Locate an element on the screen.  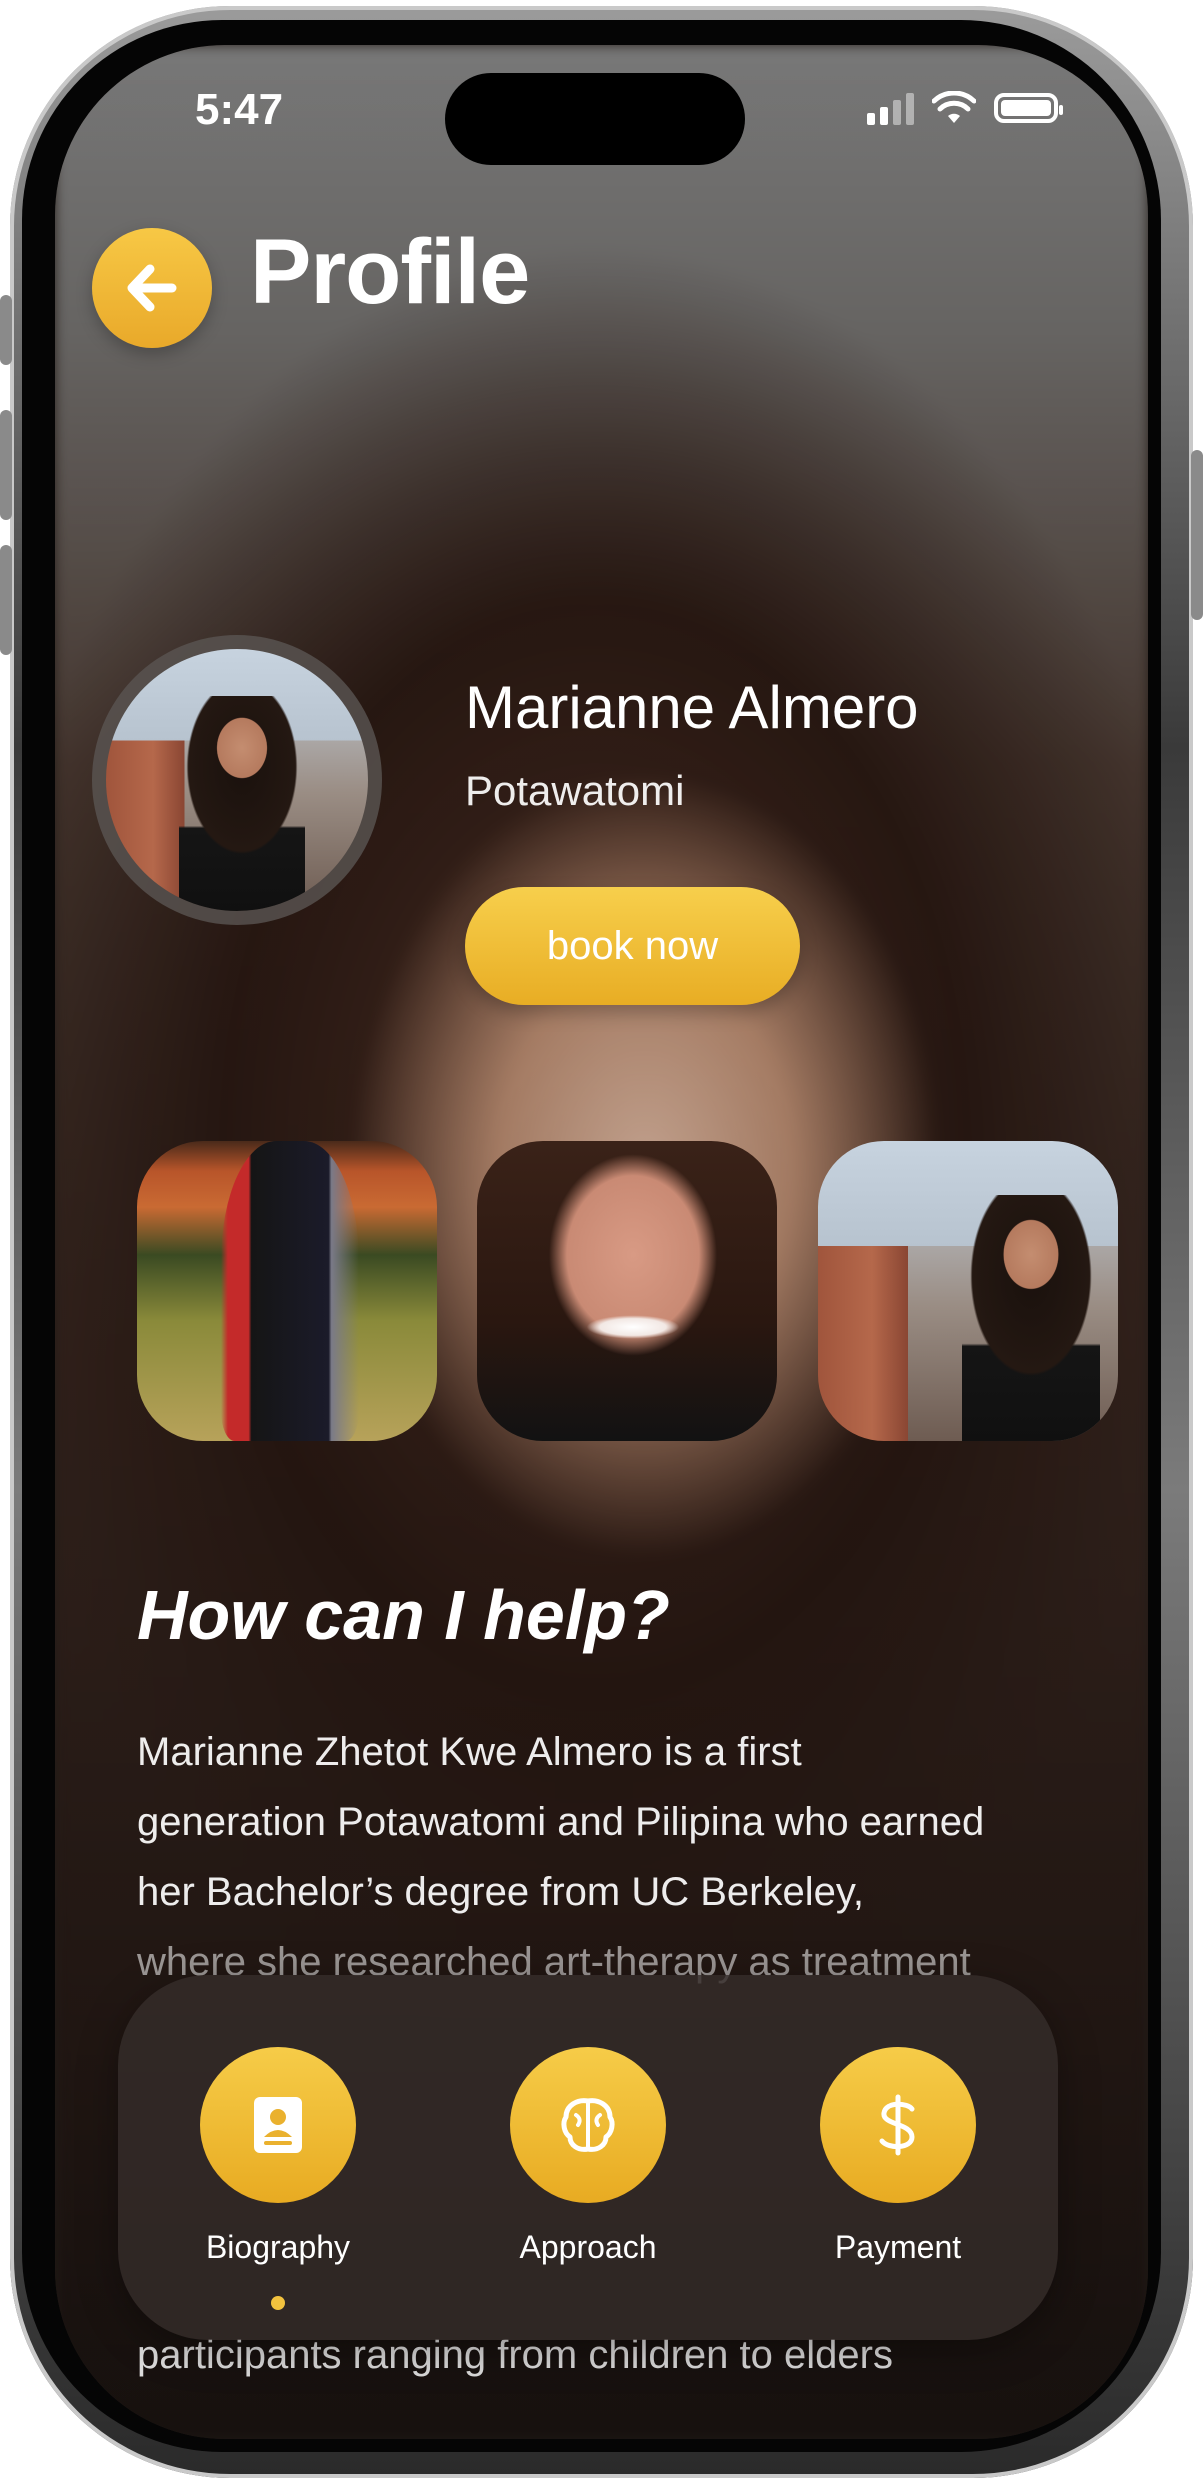
active-tab-indicator is located at coordinates (278, 2303).